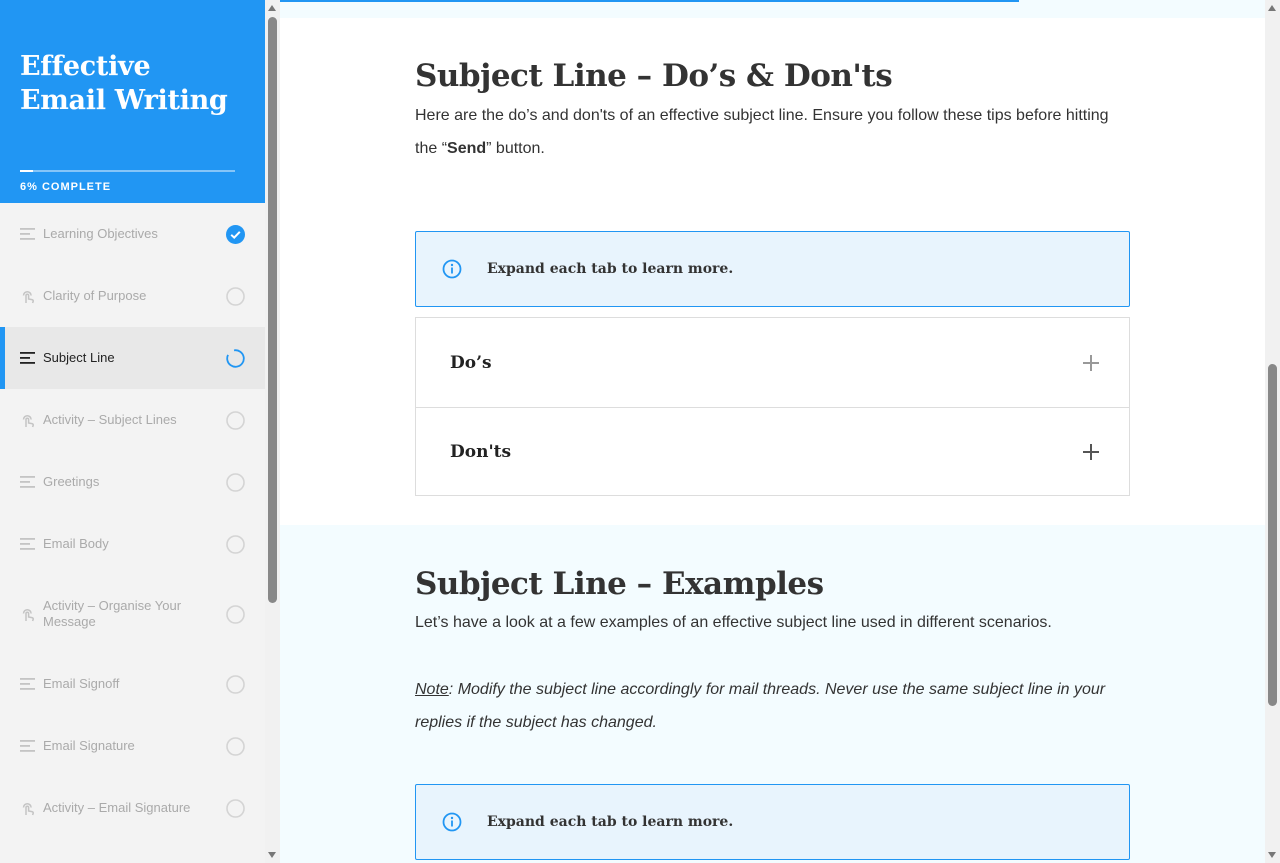 This screenshot has height=863, width=1280. Describe the element at coordinates (235, 358) in the screenshot. I see `progress-circle-icon` at that location.